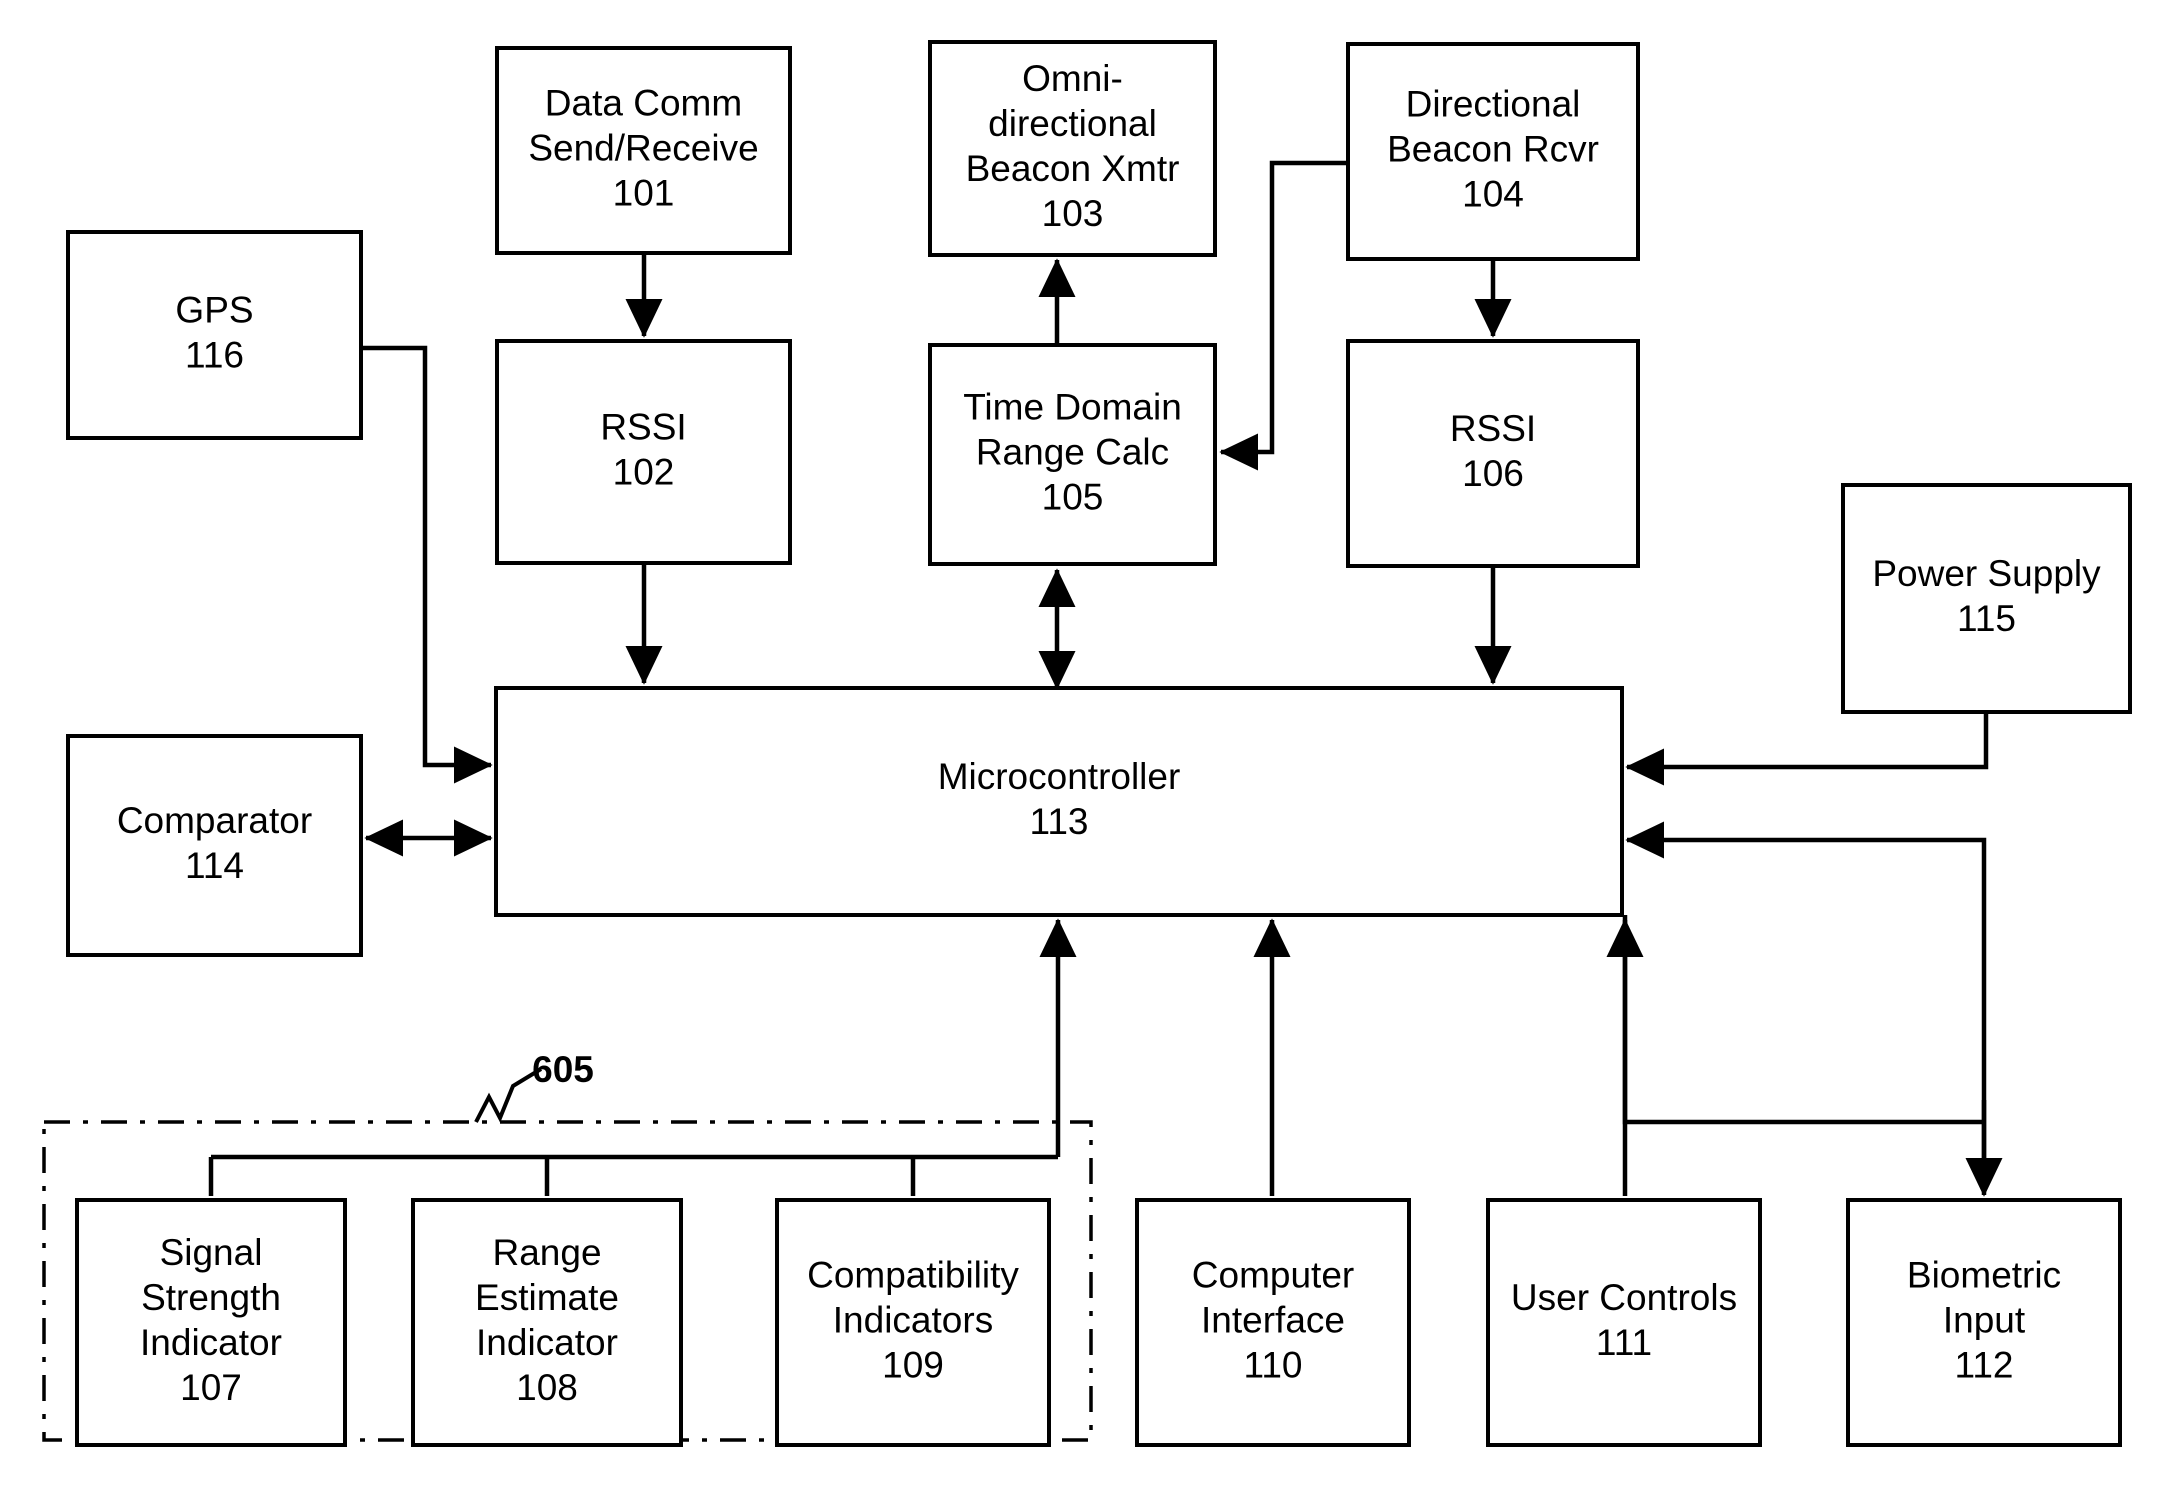  Describe the element at coordinates (1072, 123) in the screenshot. I see `block-label-b103-line-1: directional` at that location.